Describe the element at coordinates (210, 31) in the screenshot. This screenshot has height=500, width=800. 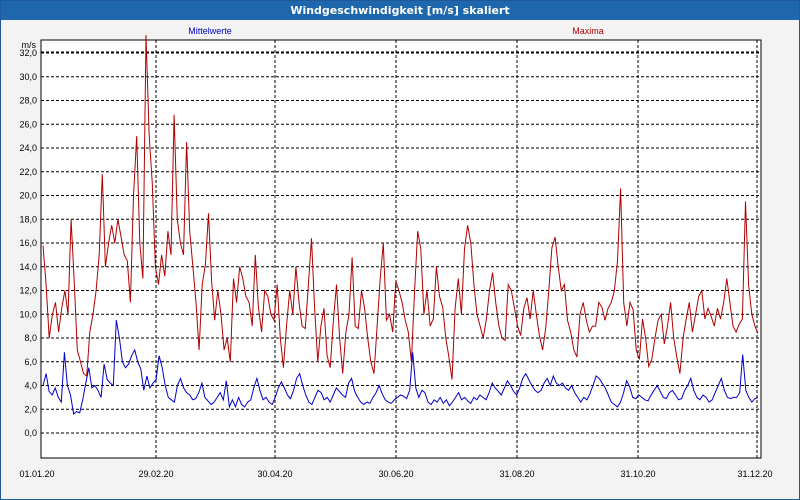
I see `legend-mittelwerte: Mittelwerte` at that location.